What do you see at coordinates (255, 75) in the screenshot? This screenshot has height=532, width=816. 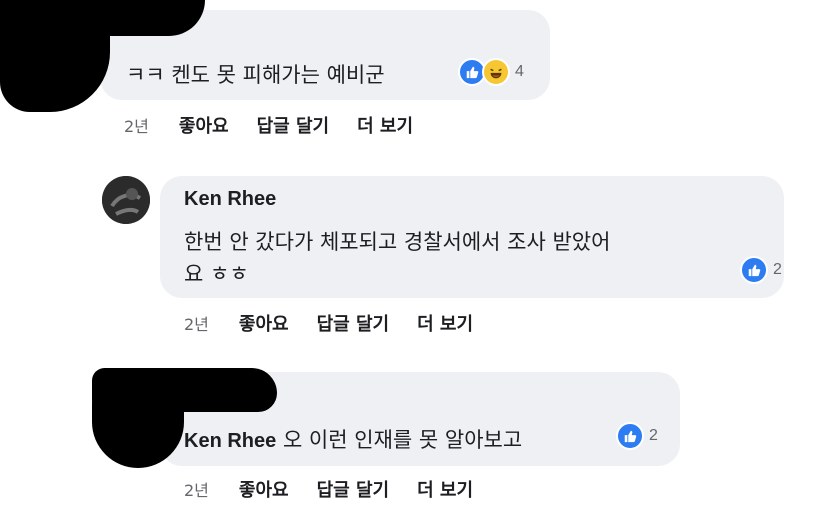 I see `comment-text: ㅋㅋ 켄도 못 피해가는 예비군` at bounding box center [255, 75].